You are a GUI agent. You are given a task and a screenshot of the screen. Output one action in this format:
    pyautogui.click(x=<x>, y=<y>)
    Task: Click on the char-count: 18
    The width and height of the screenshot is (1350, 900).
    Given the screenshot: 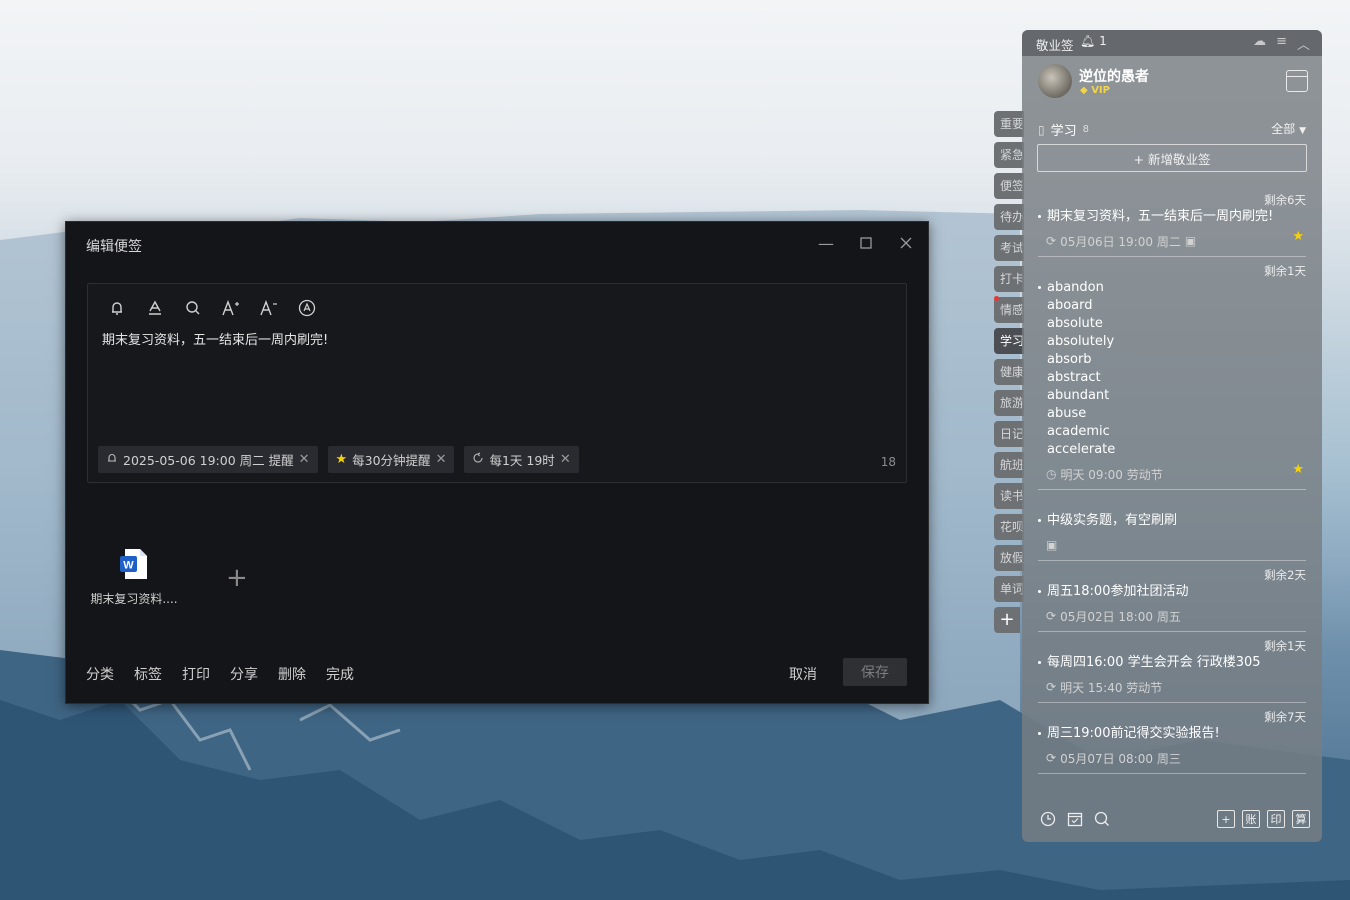 What is the action you would take?
    pyautogui.click(x=888, y=462)
    